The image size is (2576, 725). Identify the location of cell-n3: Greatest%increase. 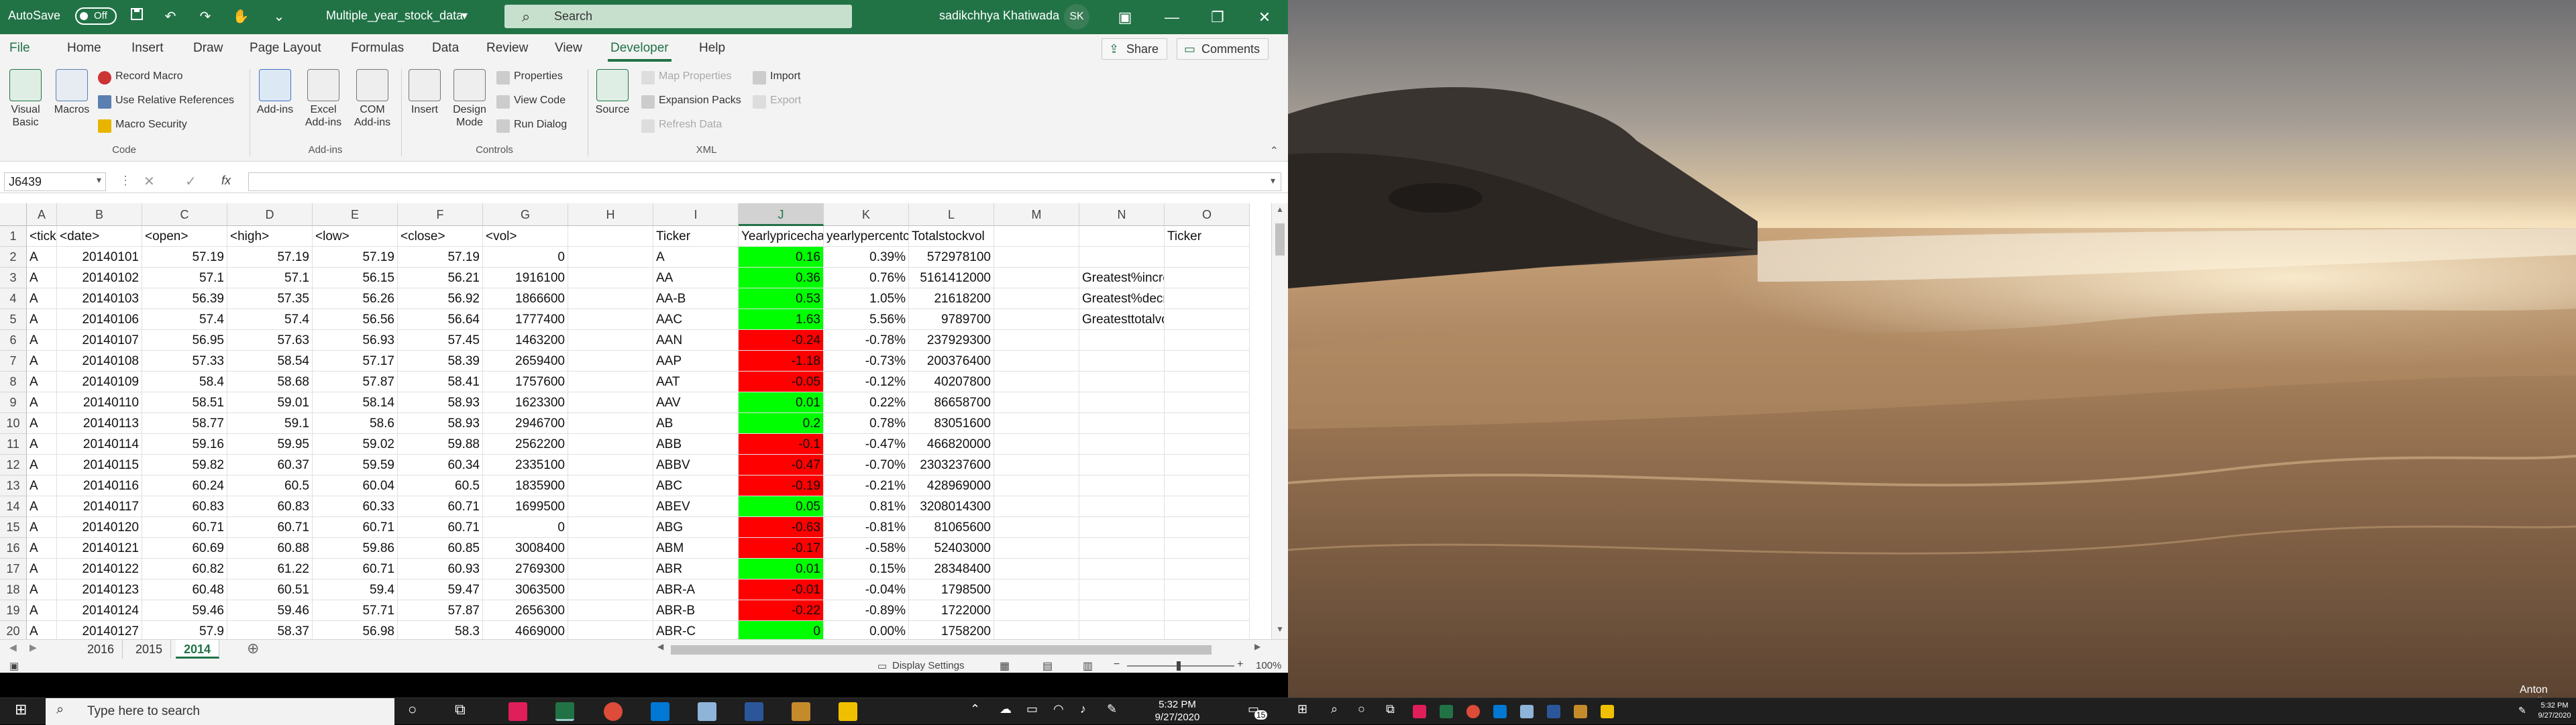
(1122, 278).